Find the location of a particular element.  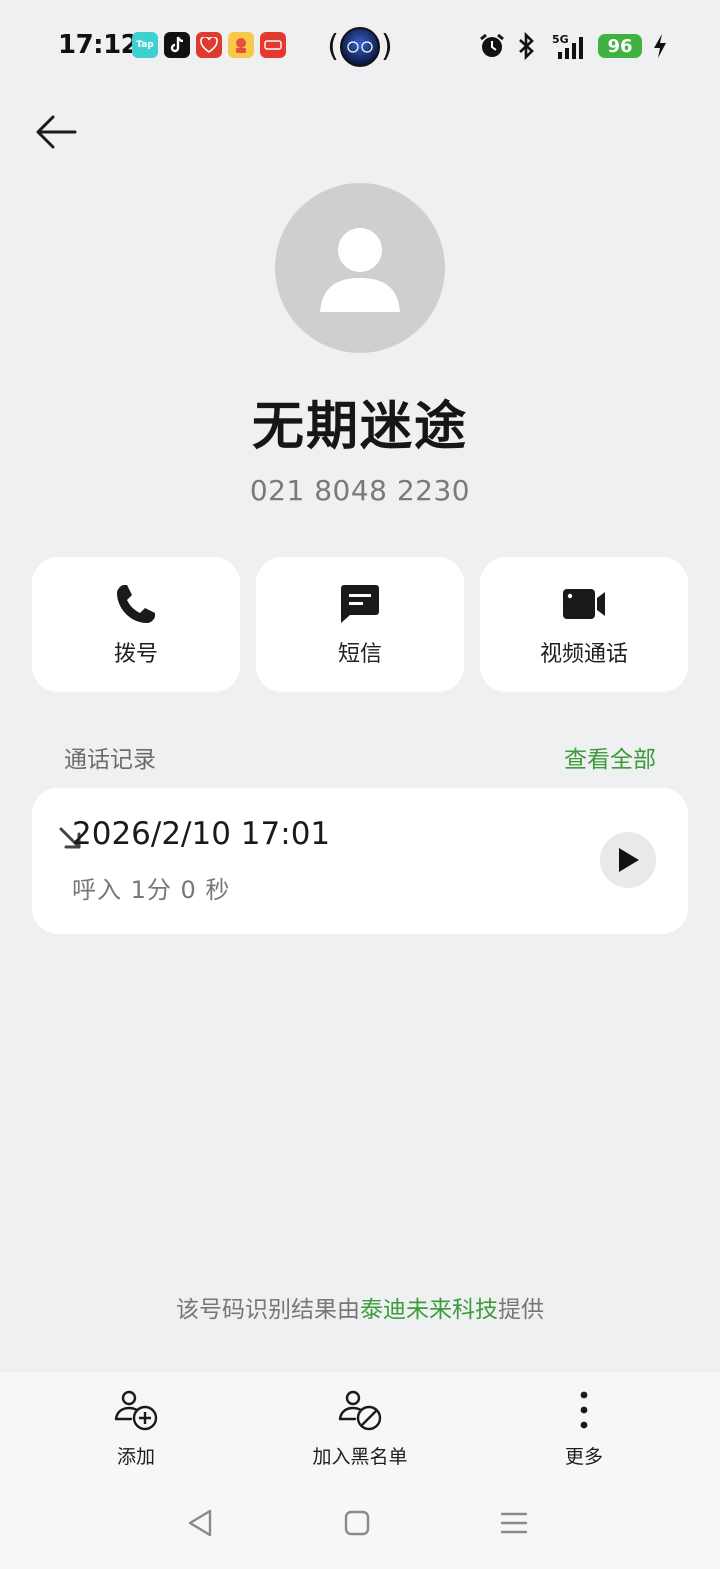

bottom-toolbar: 添加 加入黑名单 更多 is located at coordinates (360, 1470).